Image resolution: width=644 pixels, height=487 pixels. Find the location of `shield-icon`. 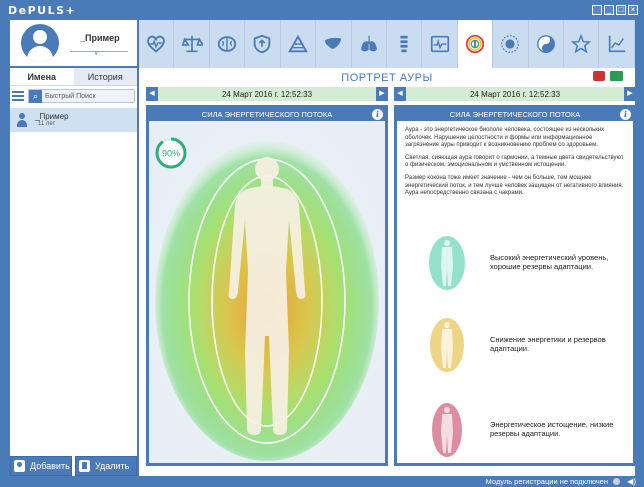

shield-icon is located at coordinates (263, 44).